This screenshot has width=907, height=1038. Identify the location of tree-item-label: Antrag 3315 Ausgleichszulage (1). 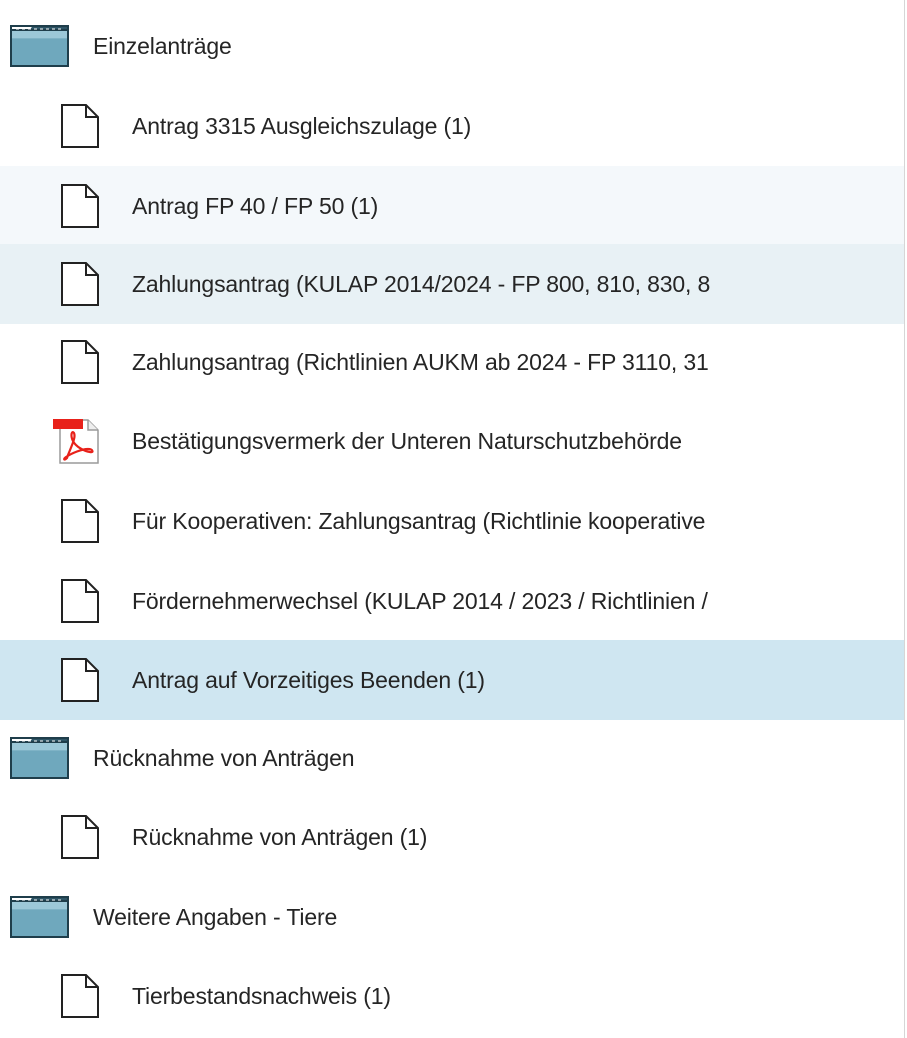
(302, 126).